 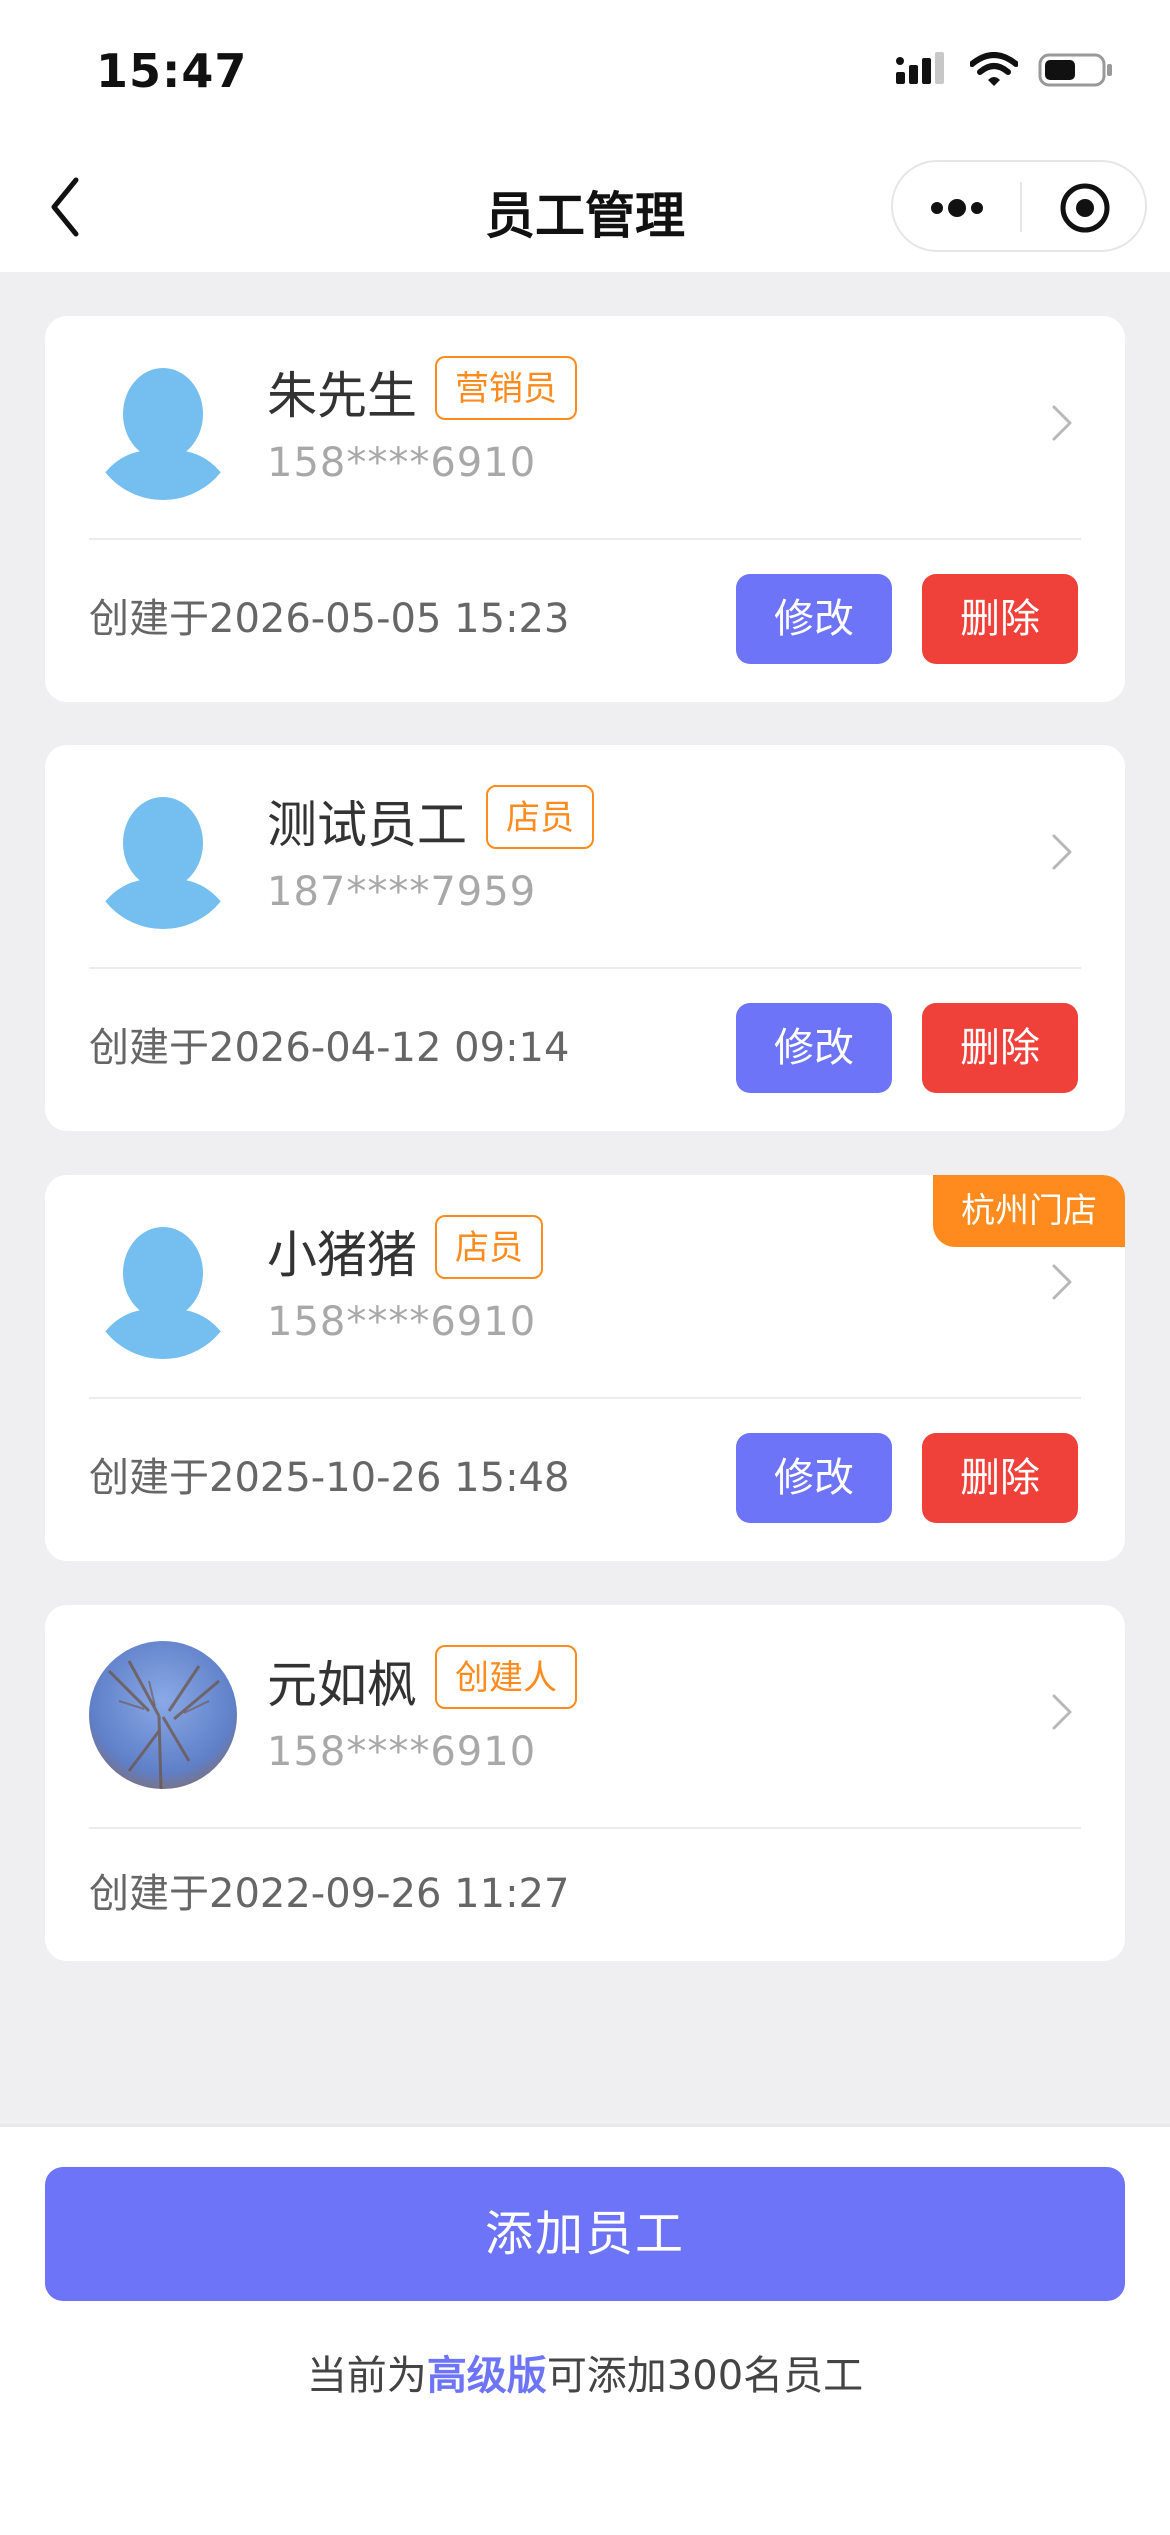 I want to click on battery-icon, so click(x=1075, y=70).